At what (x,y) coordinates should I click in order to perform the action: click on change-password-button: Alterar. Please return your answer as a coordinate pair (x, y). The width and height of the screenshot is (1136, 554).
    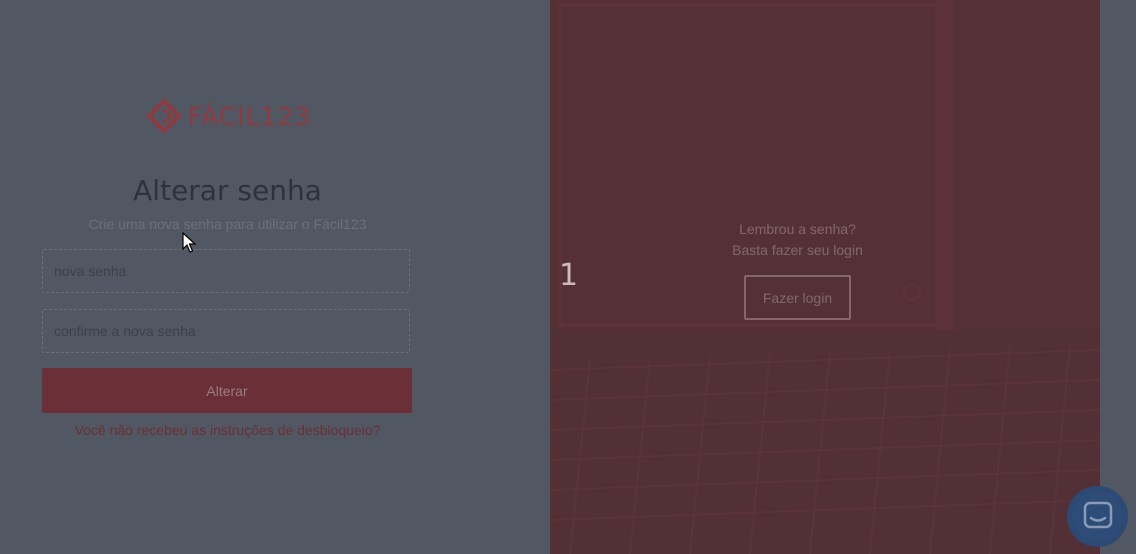
    Looking at the image, I should click on (227, 390).